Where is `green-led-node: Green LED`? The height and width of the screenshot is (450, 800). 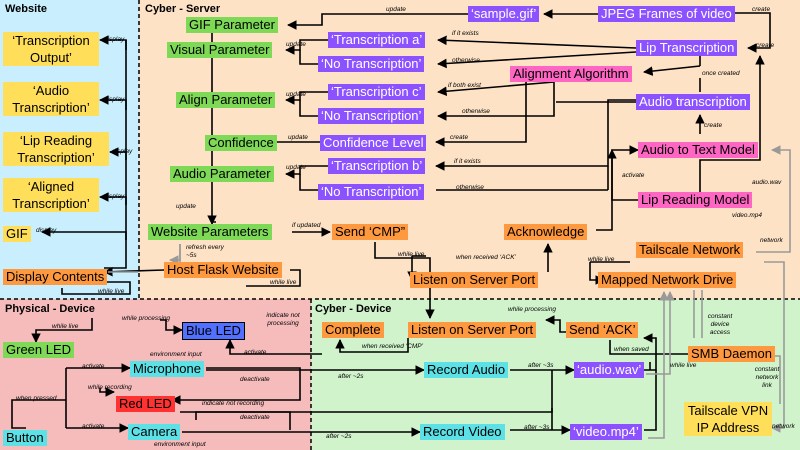
green-led-node: Green LED is located at coordinates (39, 350).